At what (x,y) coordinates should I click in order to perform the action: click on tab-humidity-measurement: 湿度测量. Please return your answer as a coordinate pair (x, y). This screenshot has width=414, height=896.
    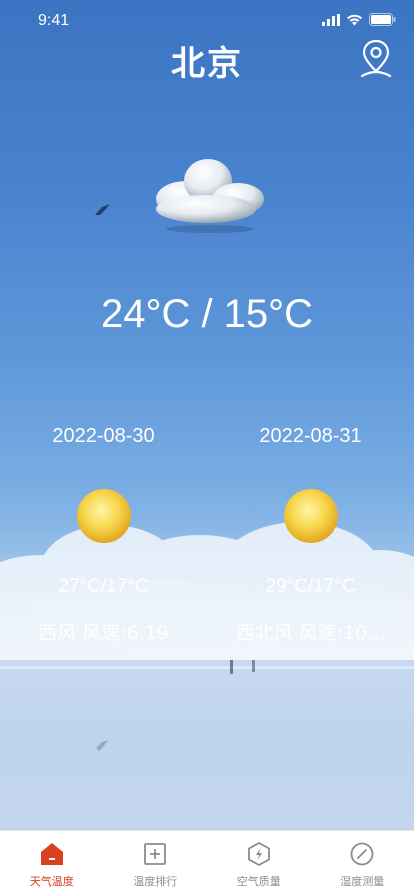
    Looking at the image, I should click on (362, 863).